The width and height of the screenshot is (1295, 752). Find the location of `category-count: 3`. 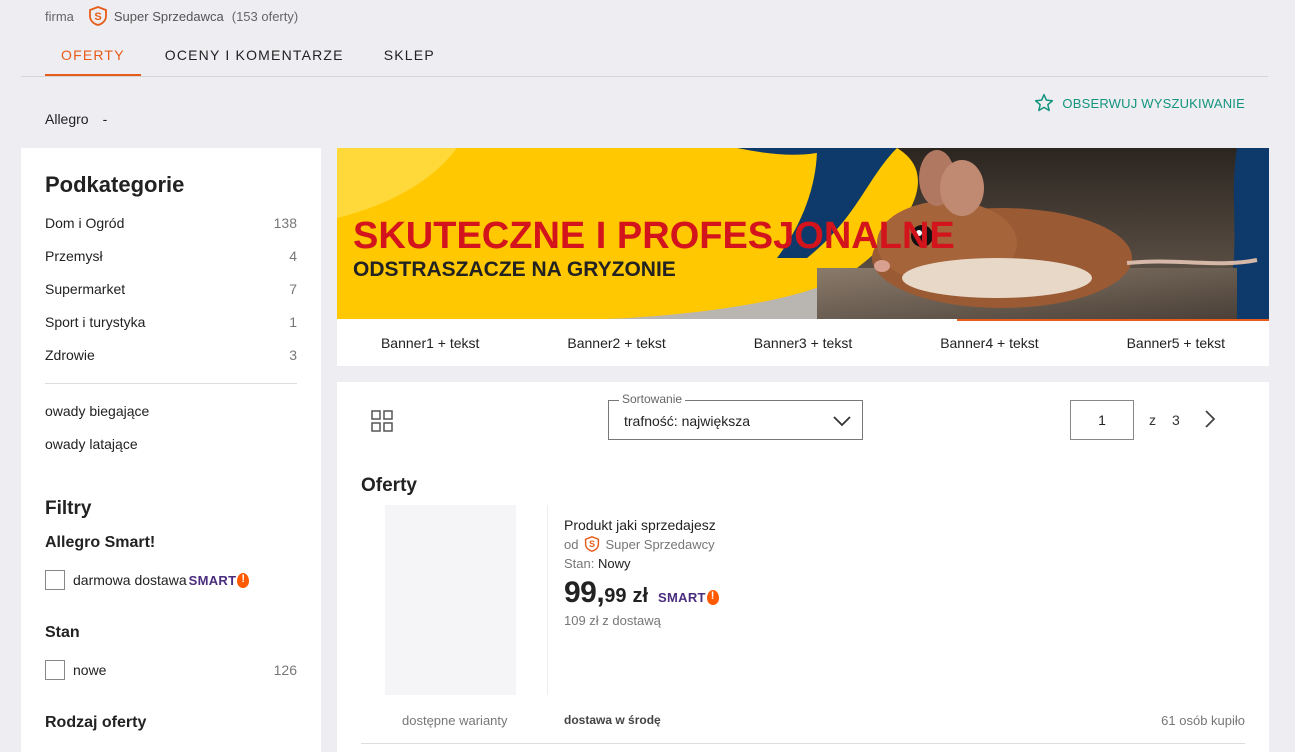

category-count: 3 is located at coordinates (293, 354).